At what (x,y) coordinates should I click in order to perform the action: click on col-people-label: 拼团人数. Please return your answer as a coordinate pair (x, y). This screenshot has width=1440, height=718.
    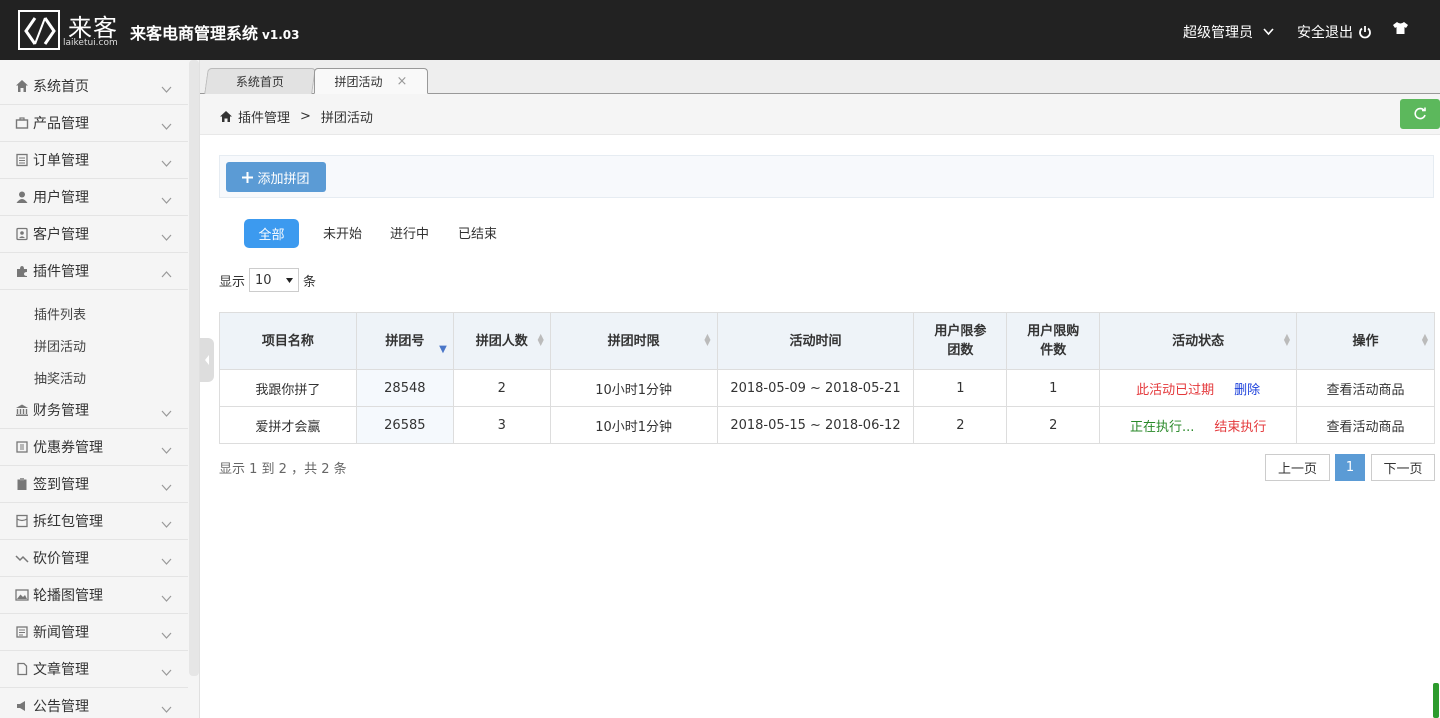
    Looking at the image, I should click on (501, 341).